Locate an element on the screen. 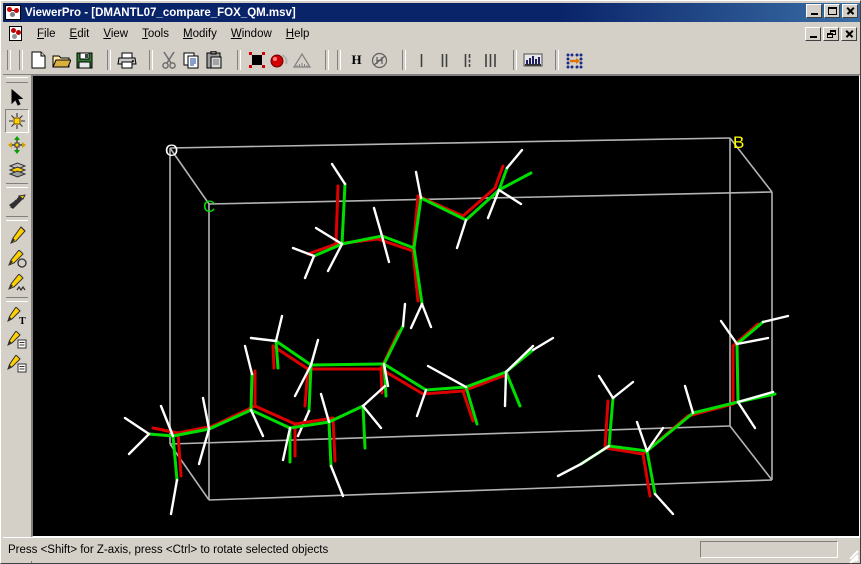 This screenshot has width=861, height=564. hydrogen-button: H is located at coordinates (356, 60).